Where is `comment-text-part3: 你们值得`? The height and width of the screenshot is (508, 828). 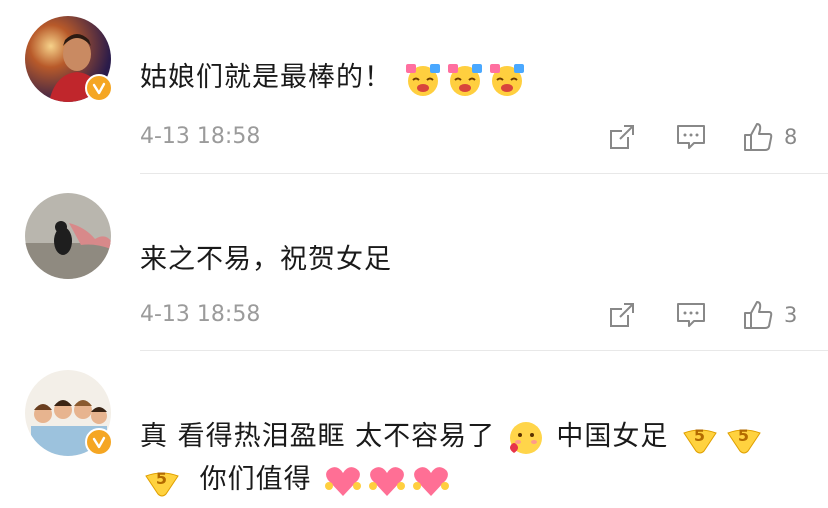 comment-text-part3: 你们值得 is located at coordinates (255, 479).